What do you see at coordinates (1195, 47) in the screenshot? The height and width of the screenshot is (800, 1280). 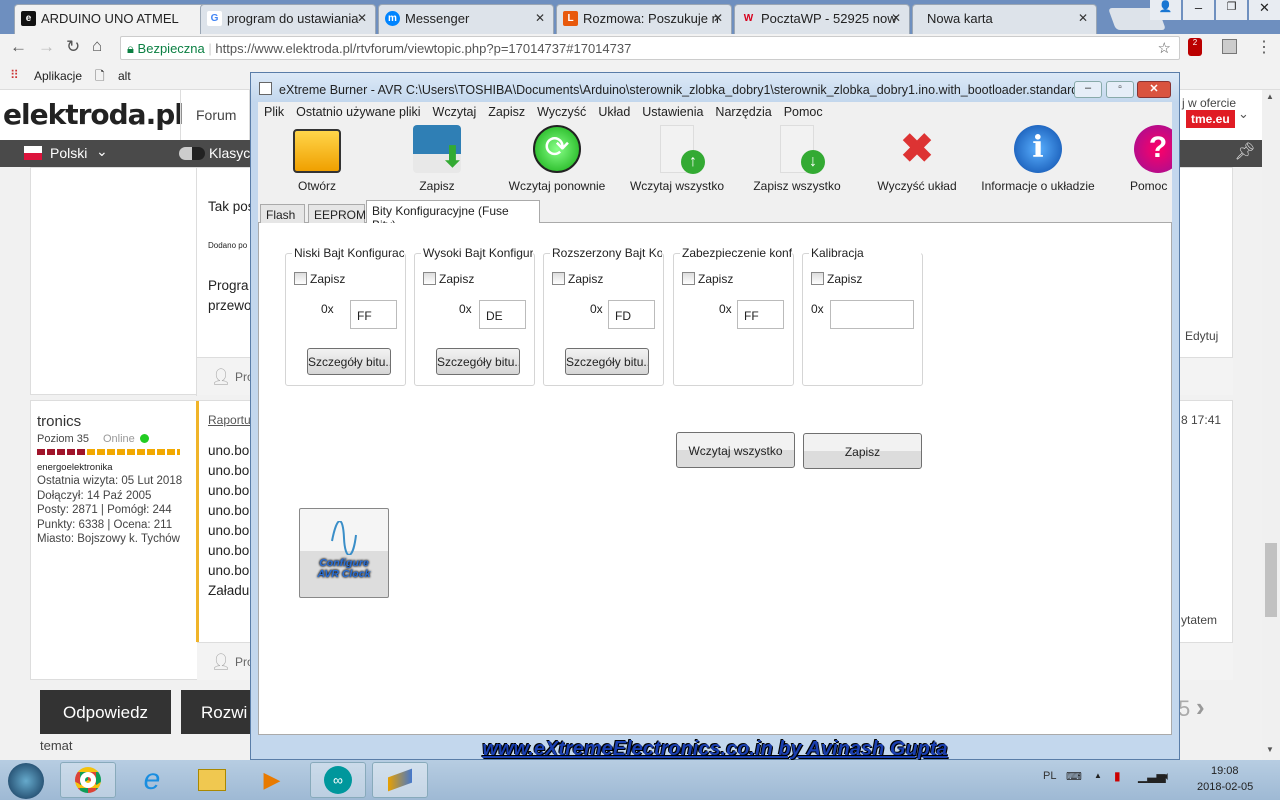 I see `extension-icon: 2` at bounding box center [1195, 47].